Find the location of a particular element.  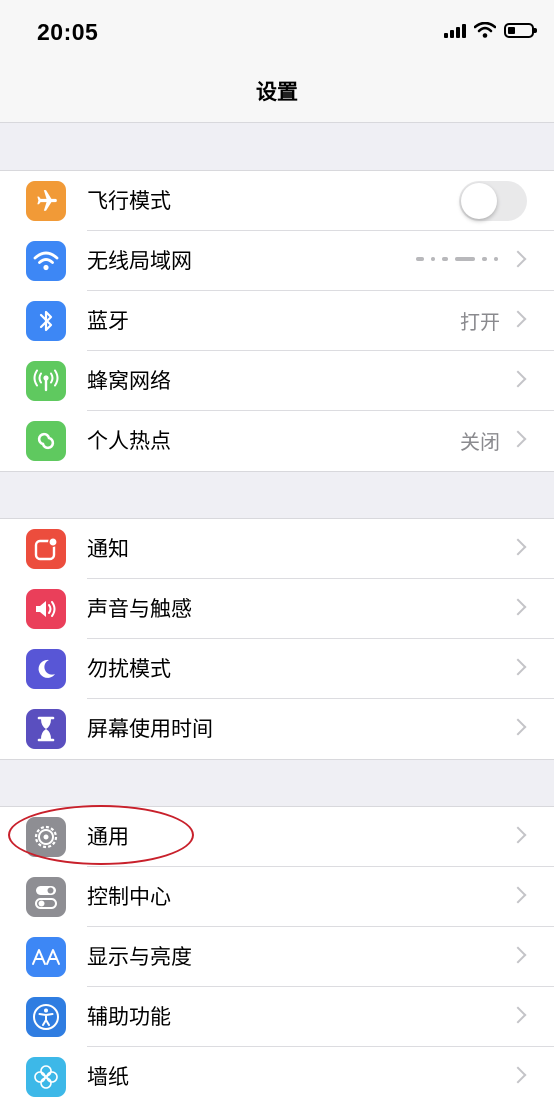

row-value: 关闭 is located at coordinates (480, 442).